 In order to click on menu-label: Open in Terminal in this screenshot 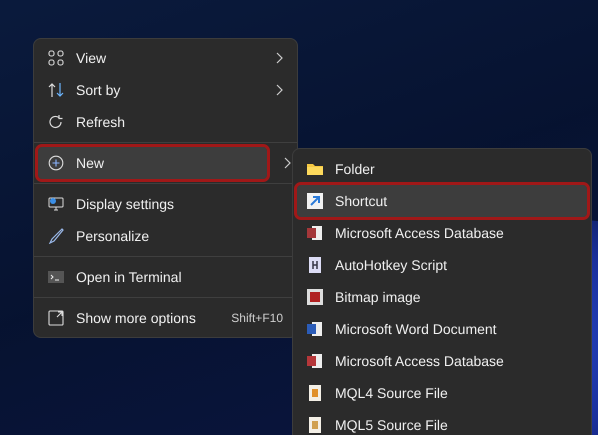, I will do `click(129, 277)`.